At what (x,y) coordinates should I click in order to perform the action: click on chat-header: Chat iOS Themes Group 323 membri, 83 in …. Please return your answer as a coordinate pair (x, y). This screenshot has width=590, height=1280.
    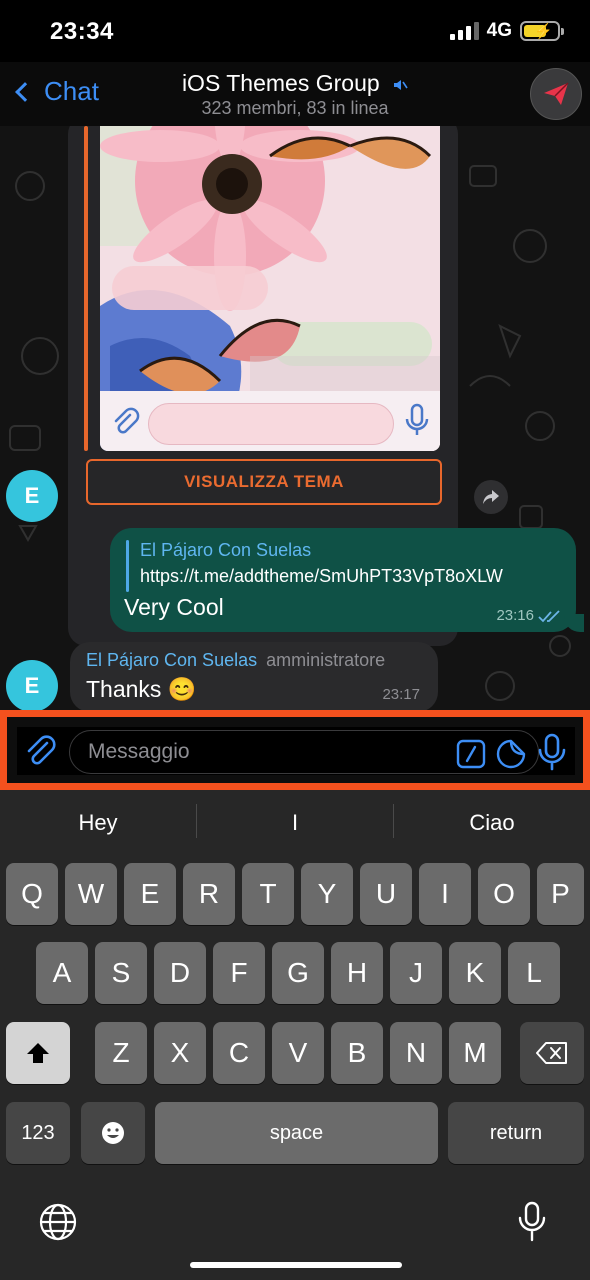
    Looking at the image, I should click on (295, 94).